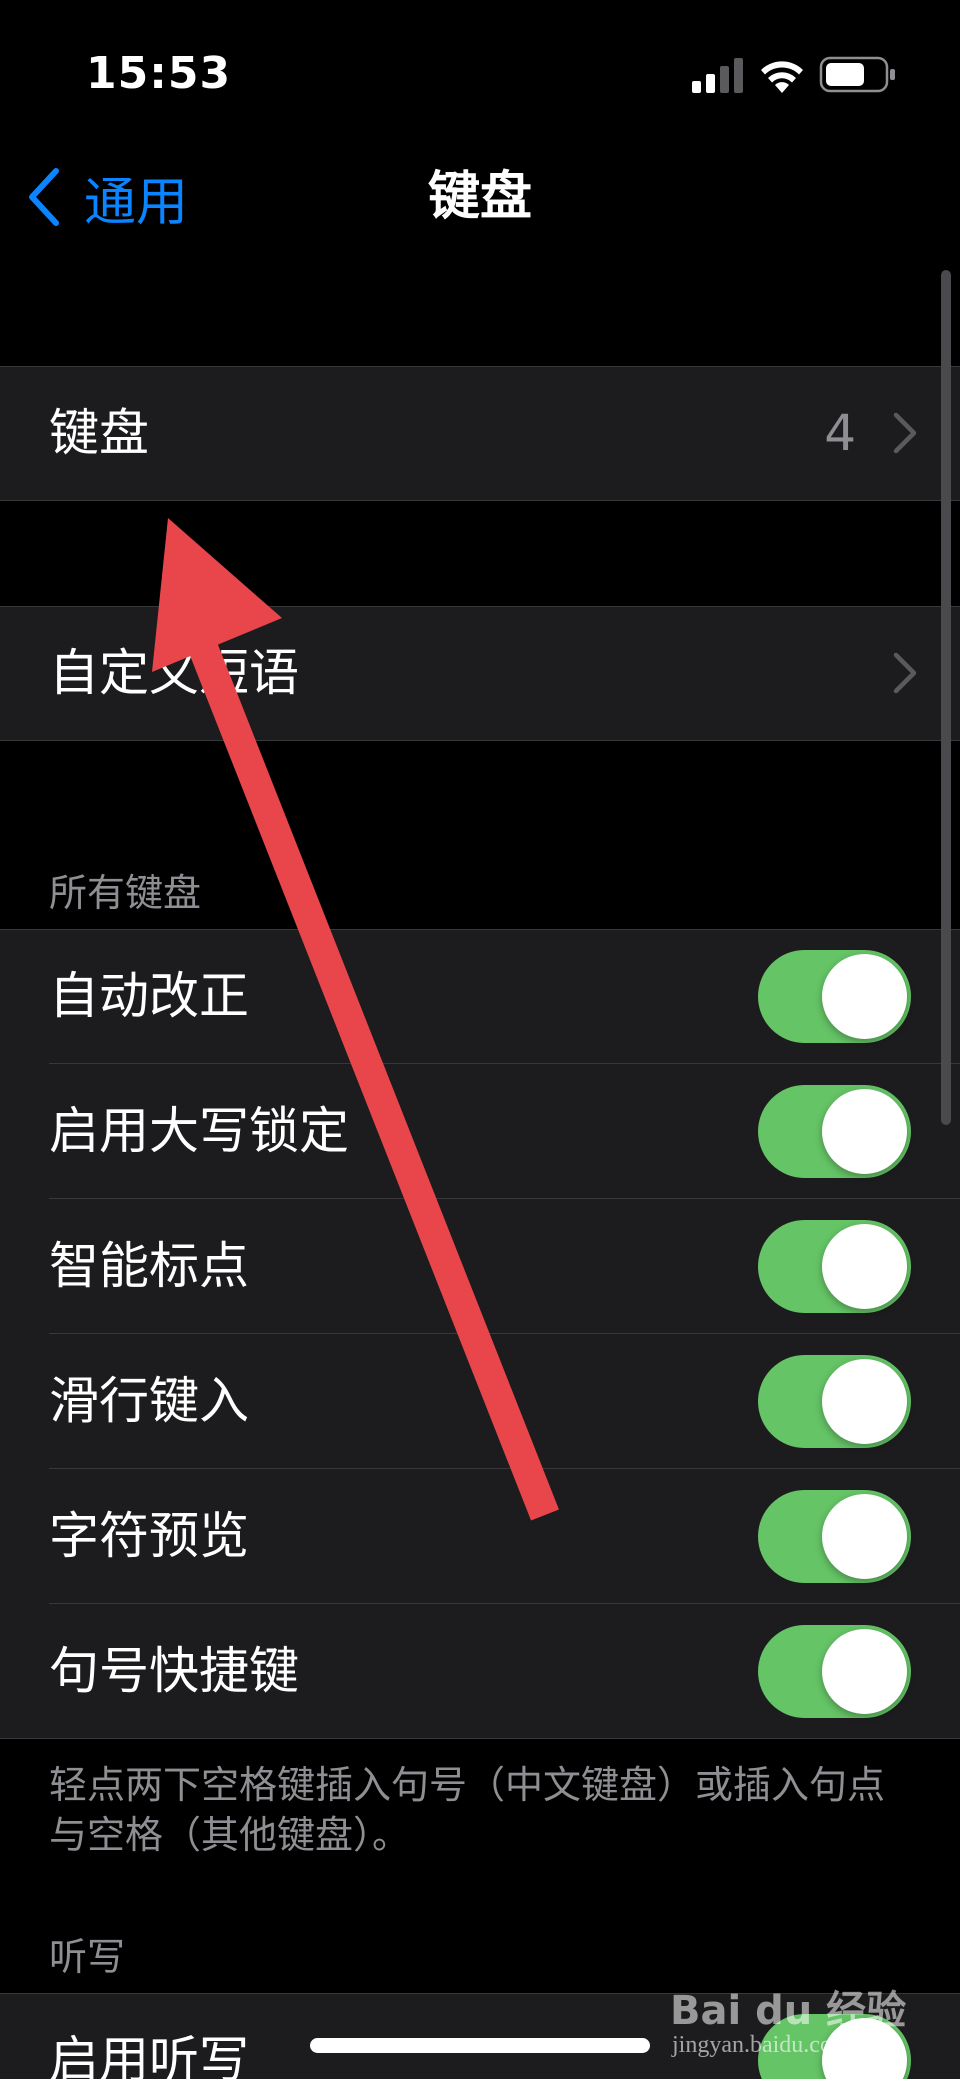 This screenshot has height=2079, width=960. What do you see at coordinates (480, 1536) in the screenshot?
I see `toggle-row: 字符预览` at bounding box center [480, 1536].